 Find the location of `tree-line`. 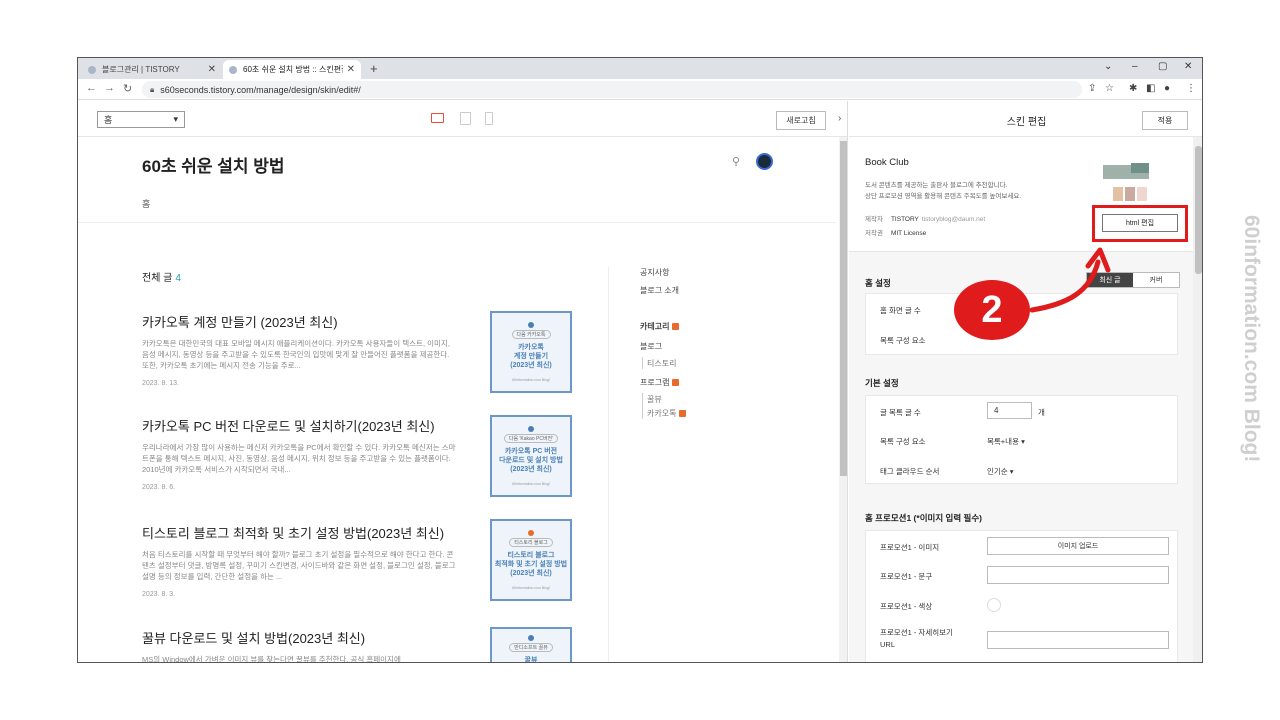

tree-line is located at coordinates (642, 363).